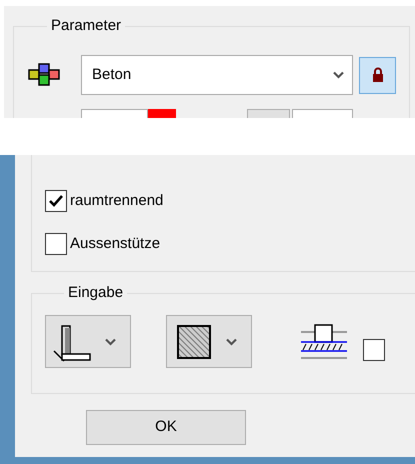  Describe the element at coordinates (44, 75) in the screenshot. I see `material-icon` at that location.